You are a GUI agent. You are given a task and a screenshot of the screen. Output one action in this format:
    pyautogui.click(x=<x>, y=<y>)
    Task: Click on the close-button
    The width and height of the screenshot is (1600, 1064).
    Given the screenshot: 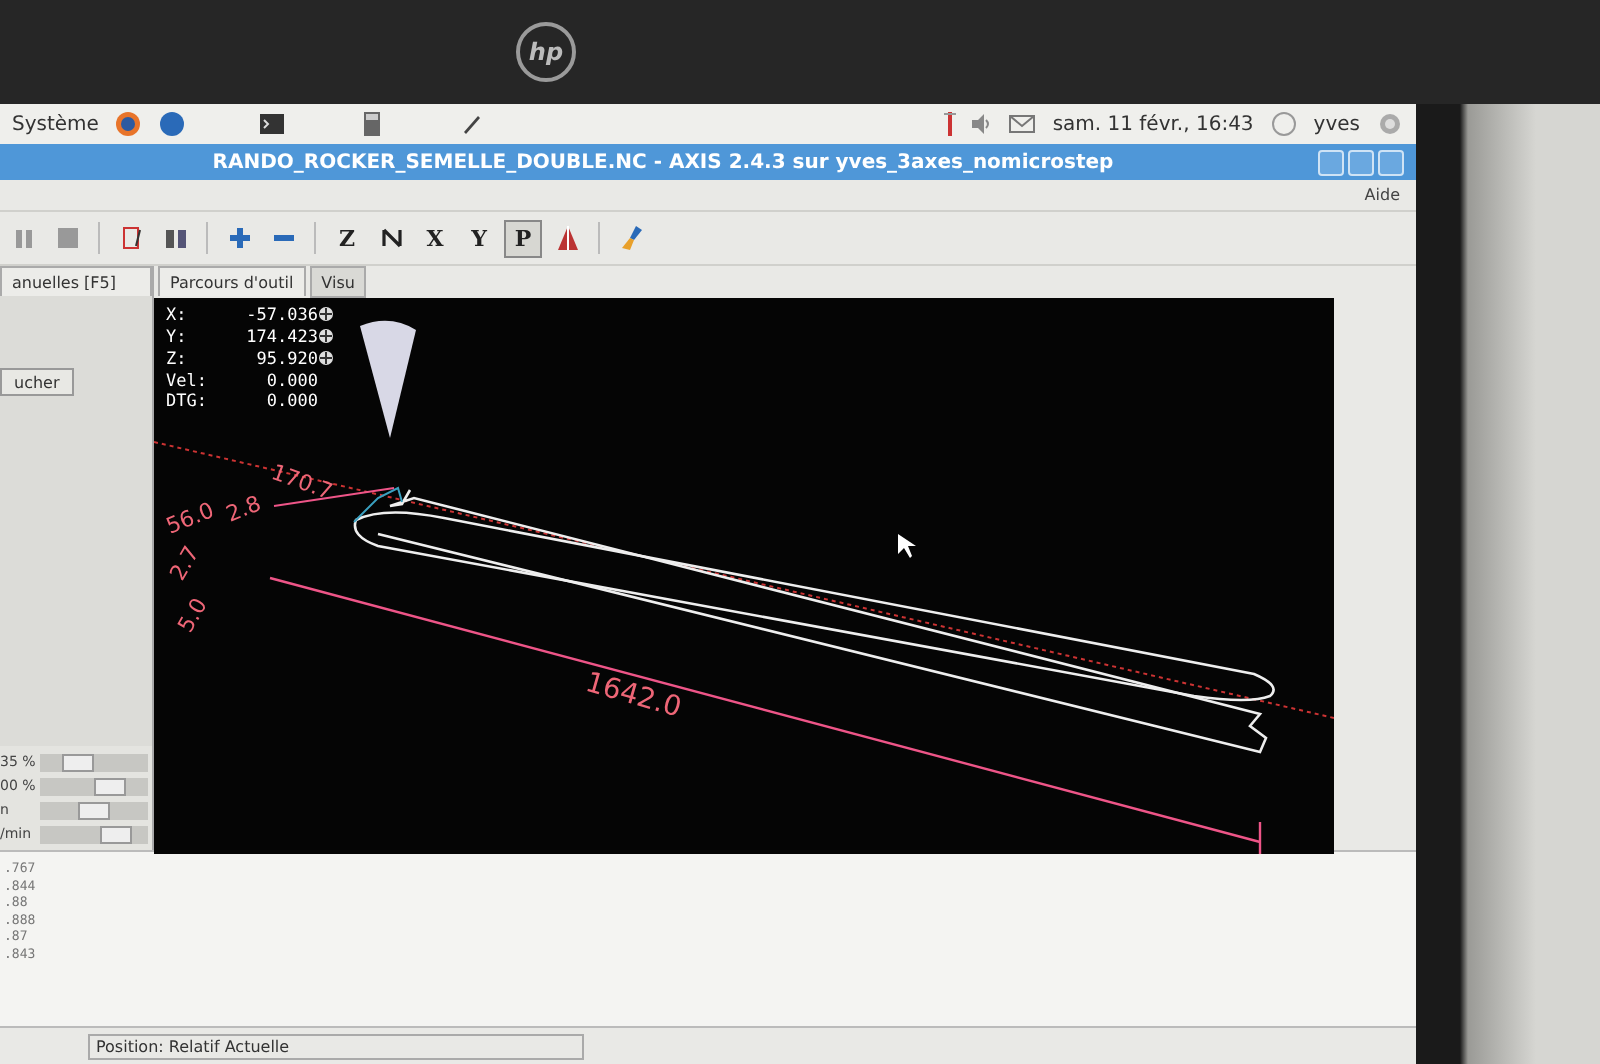 What is the action you would take?
    pyautogui.click(x=1391, y=162)
    